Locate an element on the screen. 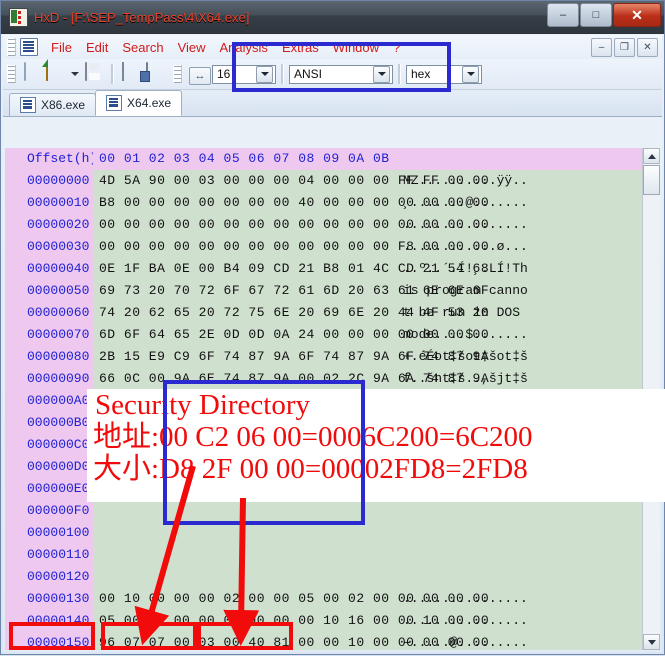 The width and height of the screenshot is (665, 656). row-offset: 00000120 is located at coordinates (49, 577).